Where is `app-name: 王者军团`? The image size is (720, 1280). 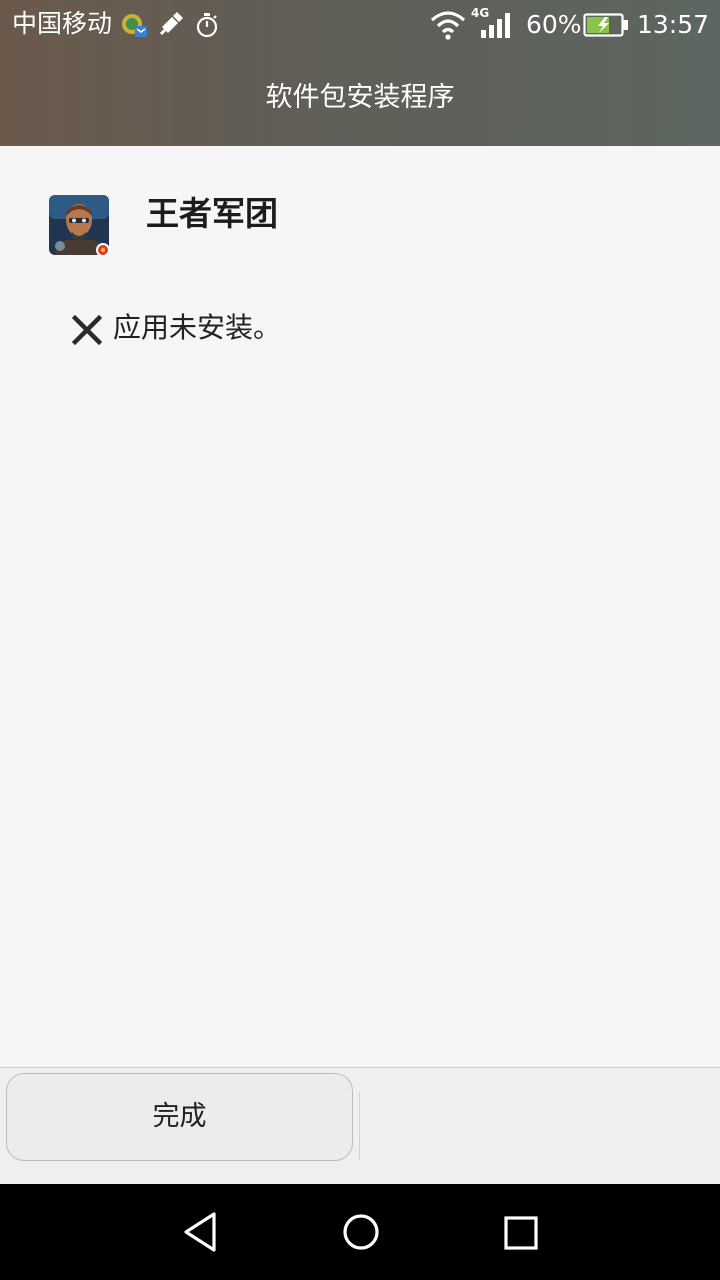
app-name: 王者军团 is located at coordinates (212, 213).